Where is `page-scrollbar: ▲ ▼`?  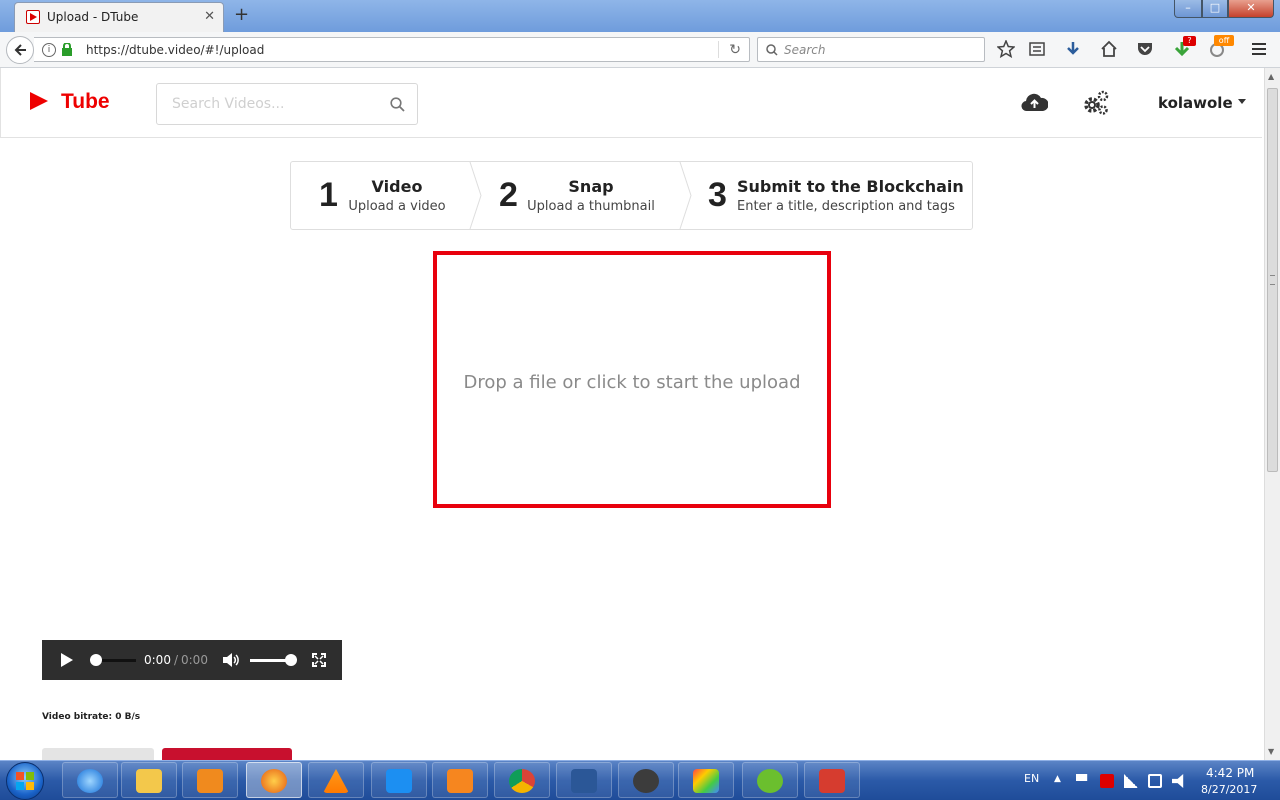
page-scrollbar: ▲ ▼ is located at coordinates (1272, 414).